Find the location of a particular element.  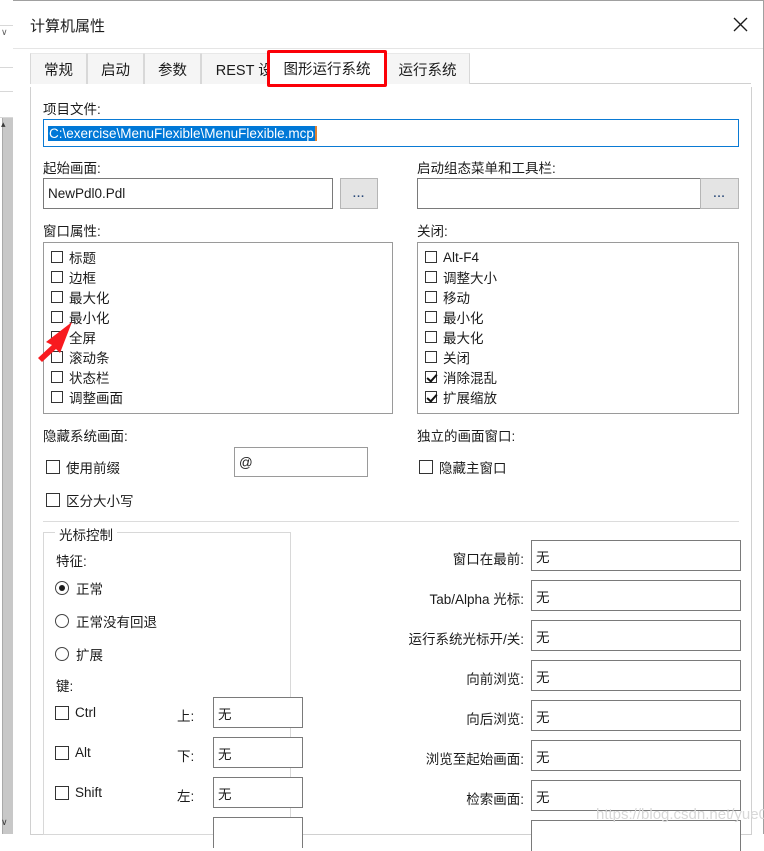

chevron-down-icon: ∨ is located at coordinates (4, 33).